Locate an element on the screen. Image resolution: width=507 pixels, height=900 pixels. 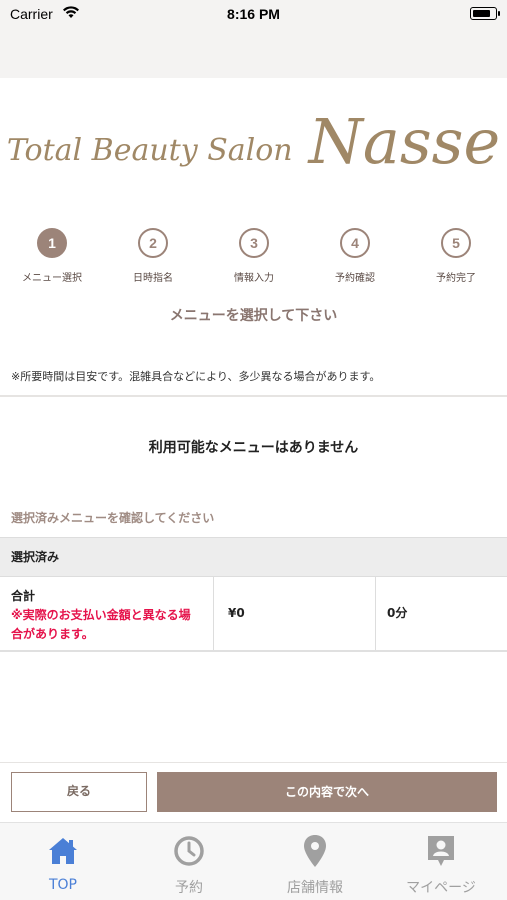
step-label: 予約完了 is located at coordinates (456, 278).